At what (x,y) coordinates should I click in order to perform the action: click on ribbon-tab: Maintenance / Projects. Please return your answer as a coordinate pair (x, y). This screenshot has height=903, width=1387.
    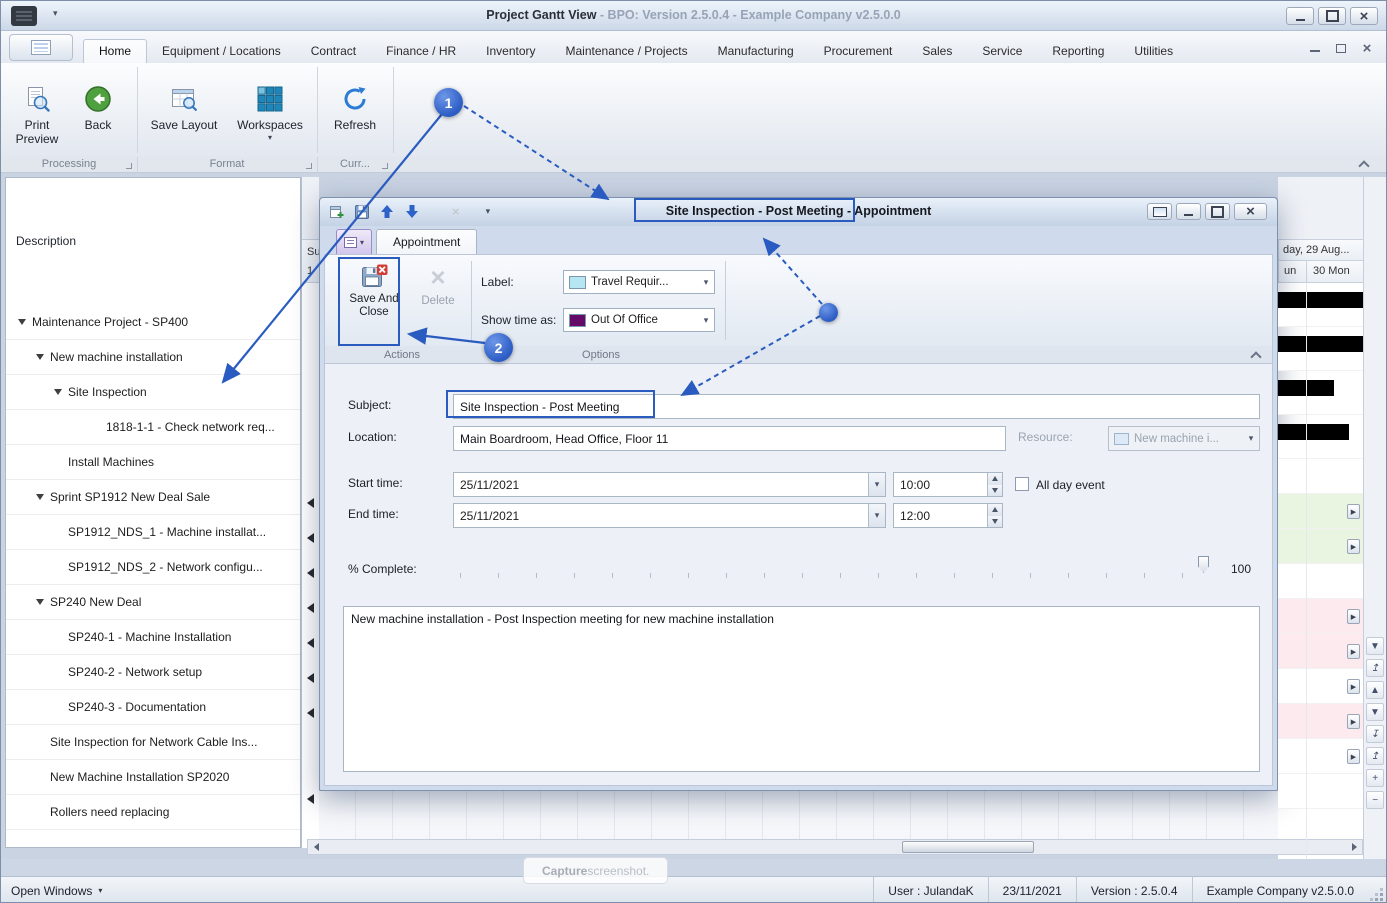
    Looking at the image, I should click on (627, 51).